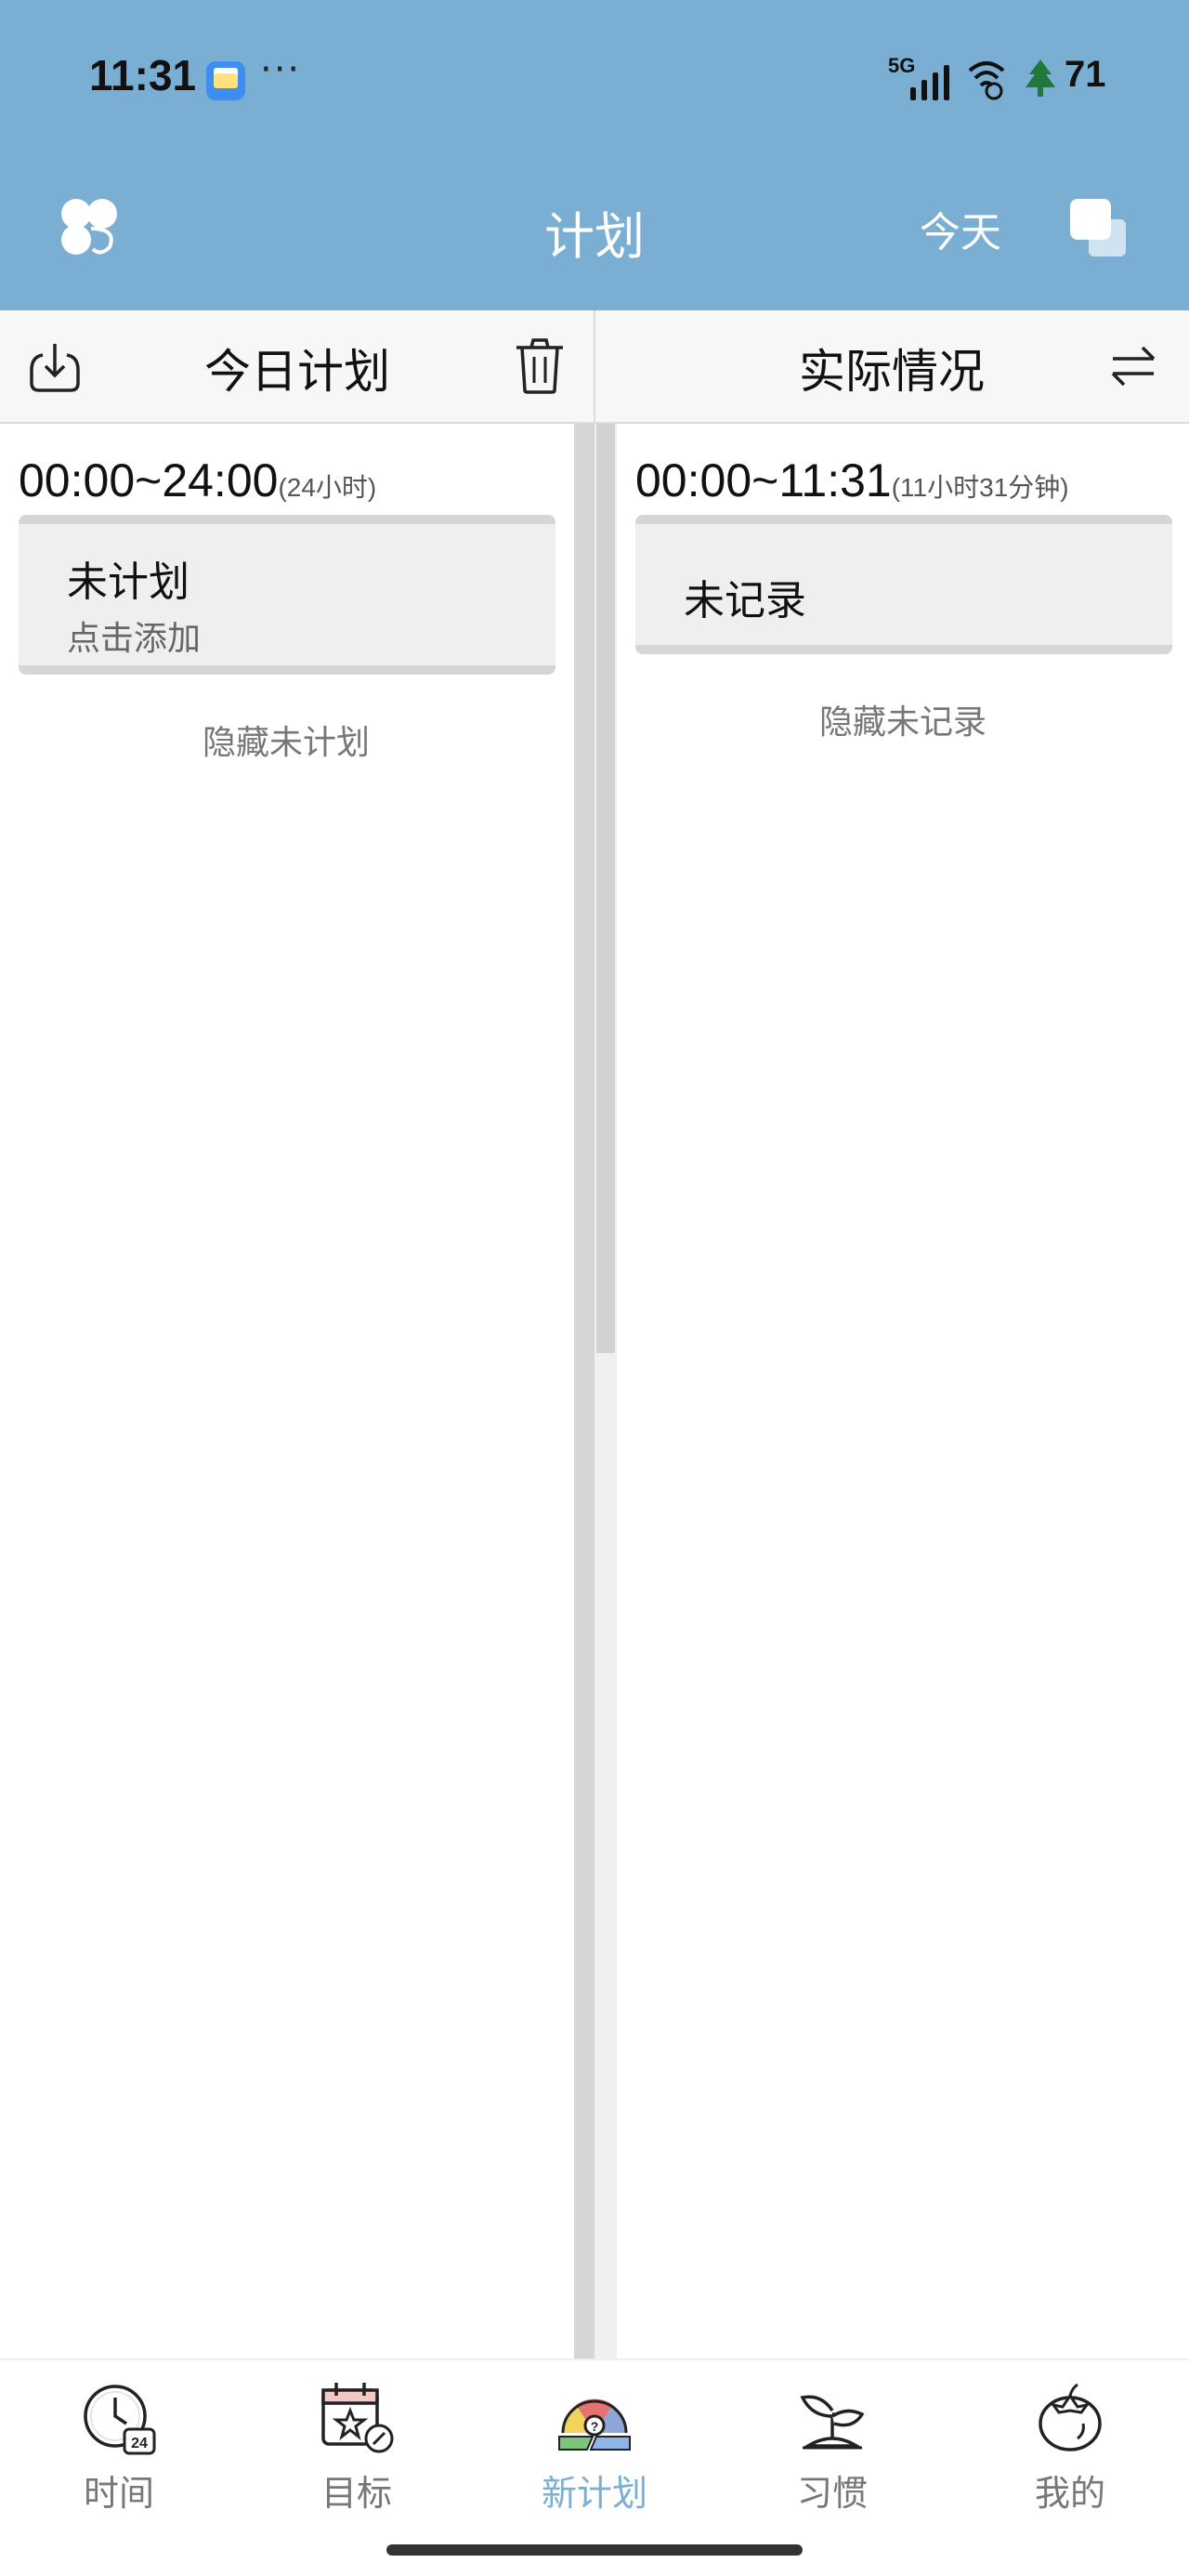  Describe the element at coordinates (594, 2550) in the screenshot. I see `home-indicator` at that location.